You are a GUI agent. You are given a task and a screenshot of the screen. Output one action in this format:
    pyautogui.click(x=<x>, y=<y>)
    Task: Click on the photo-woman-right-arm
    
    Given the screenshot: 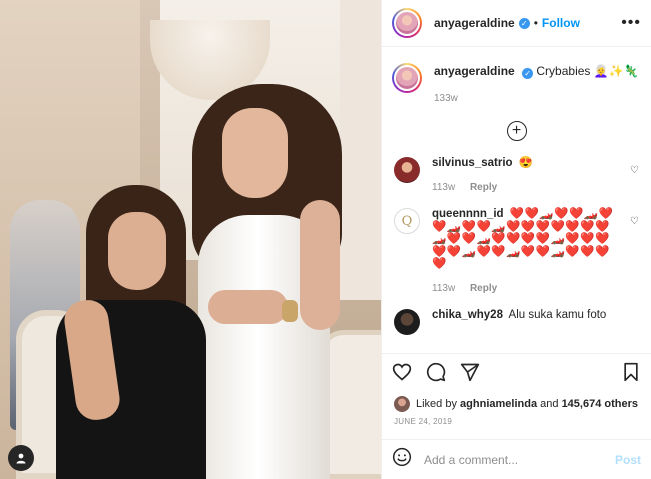 What is the action you would take?
    pyautogui.click(x=320, y=265)
    